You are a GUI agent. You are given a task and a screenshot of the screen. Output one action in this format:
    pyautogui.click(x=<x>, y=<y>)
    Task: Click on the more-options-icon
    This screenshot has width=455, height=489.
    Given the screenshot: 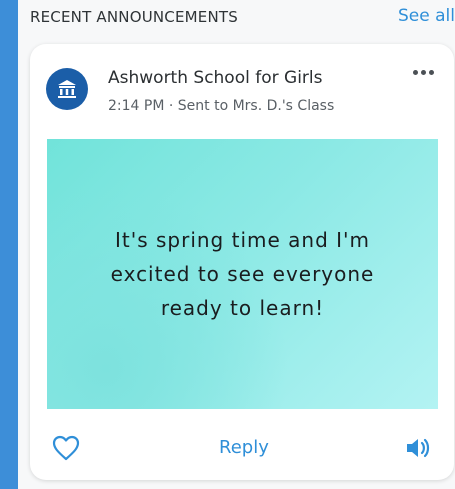 What is the action you would take?
    pyautogui.click(x=423, y=72)
    